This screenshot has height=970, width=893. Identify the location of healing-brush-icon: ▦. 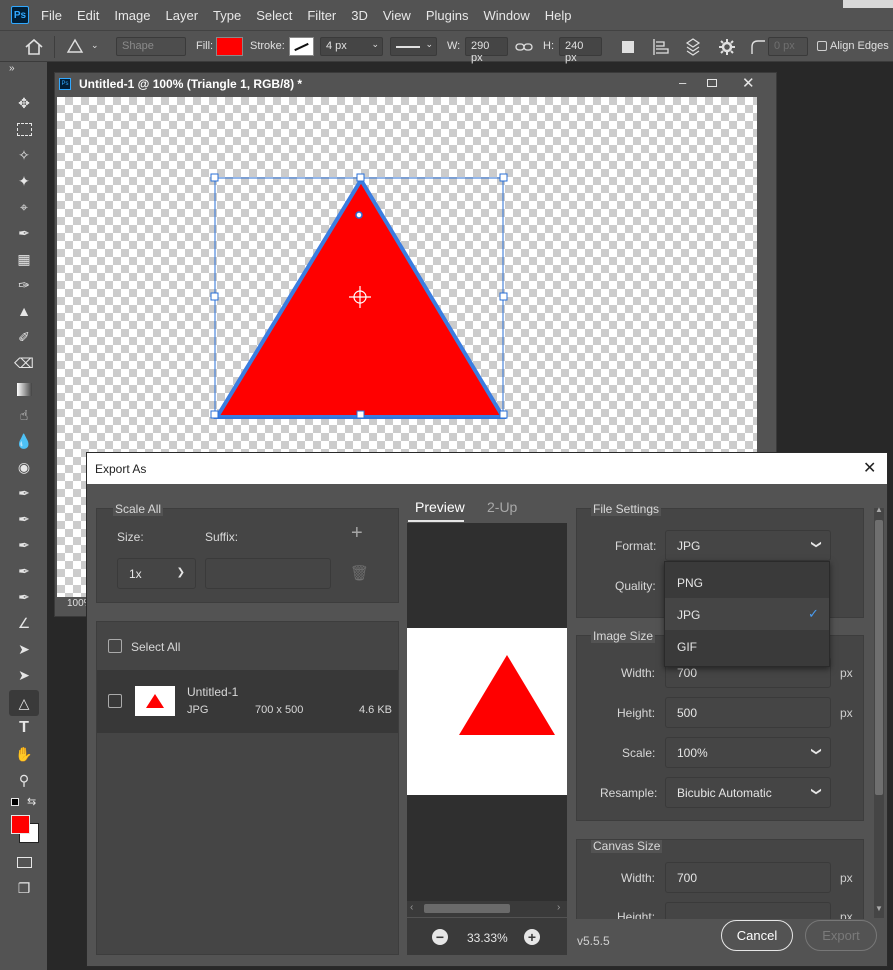
(24, 259).